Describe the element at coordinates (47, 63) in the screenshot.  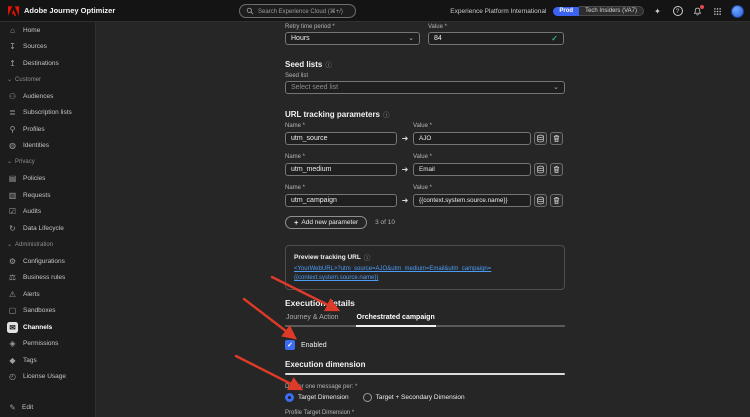
I see `sidebar-item-destinations: ↥ Destinations` at that location.